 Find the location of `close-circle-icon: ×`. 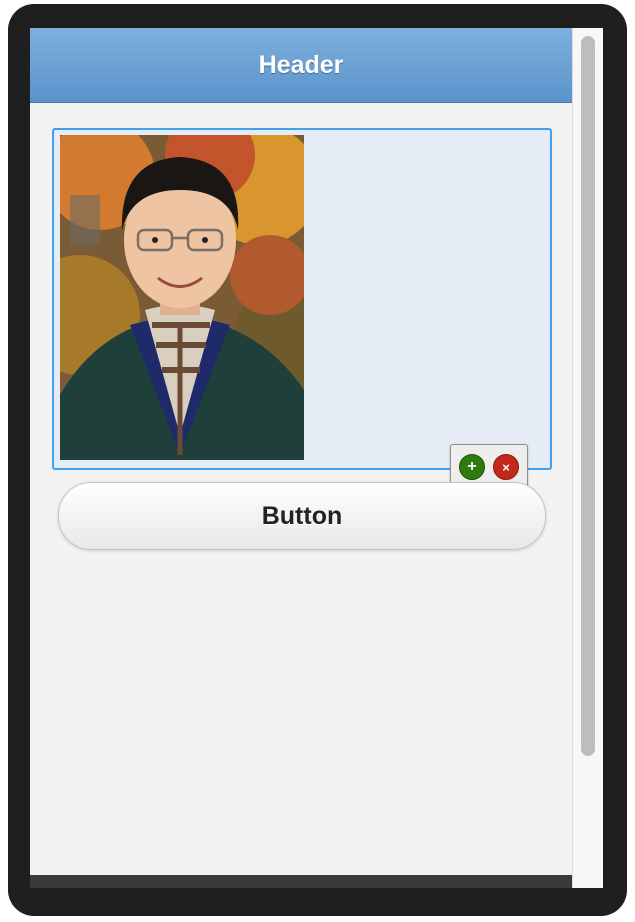

close-circle-icon: × is located at coordinates (506, 467).